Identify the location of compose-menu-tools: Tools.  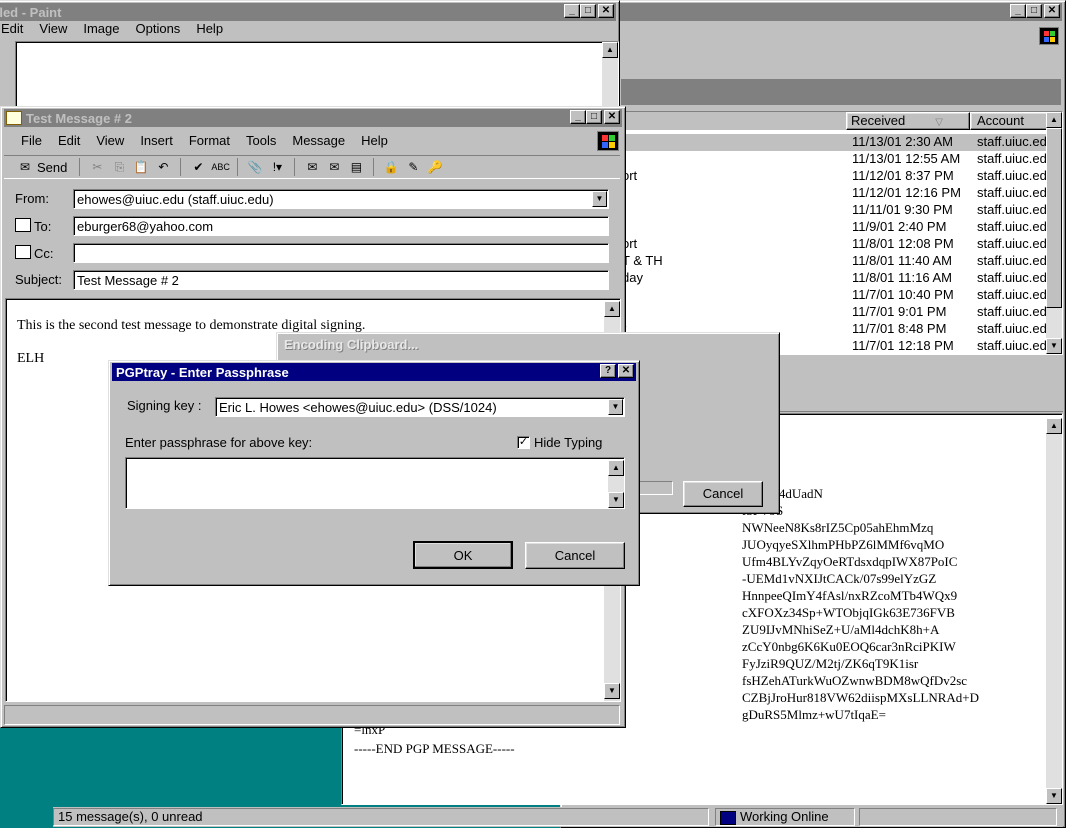
(261, 140).